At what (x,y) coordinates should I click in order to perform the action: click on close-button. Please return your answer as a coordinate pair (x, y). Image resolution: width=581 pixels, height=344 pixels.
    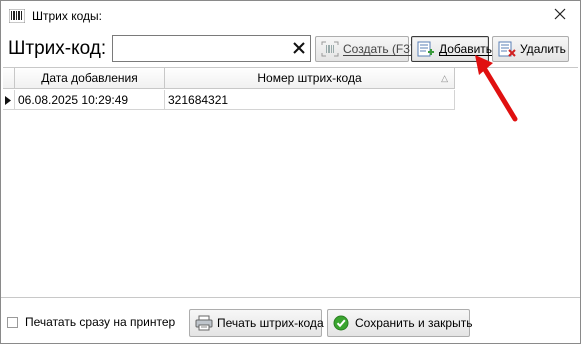
    Looking at the image, I should click on (560, 16).